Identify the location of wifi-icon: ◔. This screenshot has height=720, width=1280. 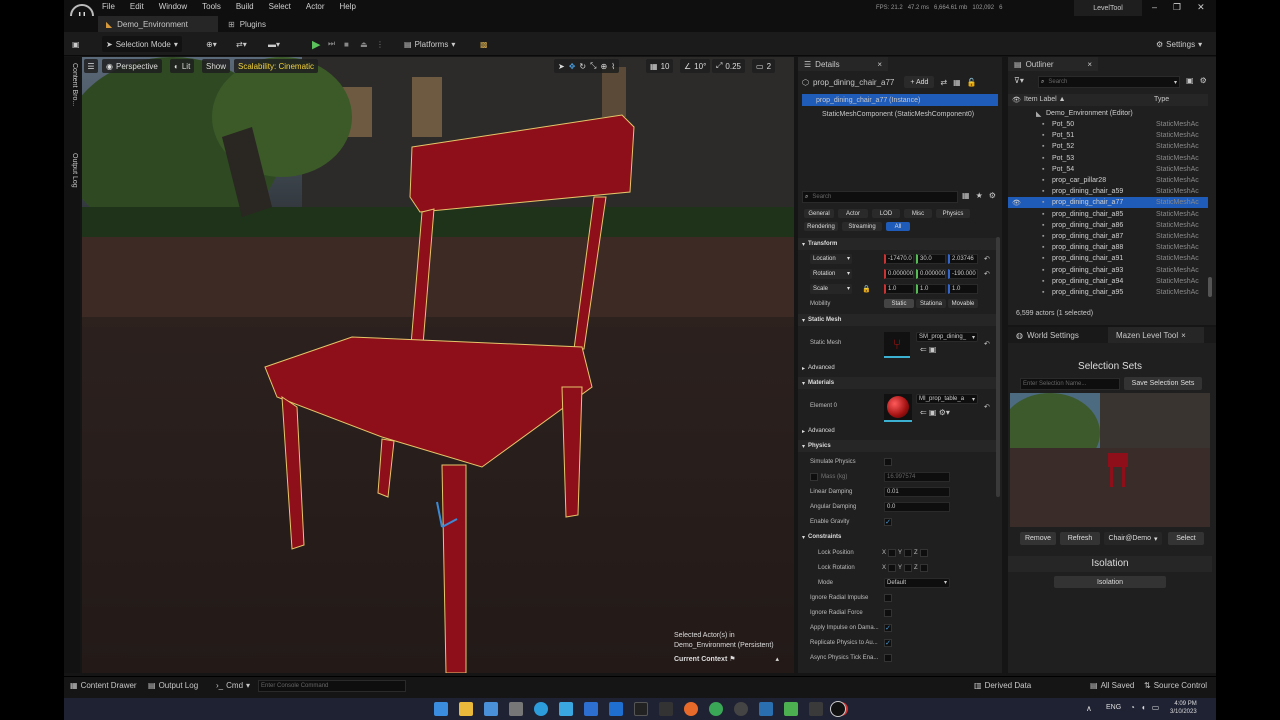
(1132, 707).